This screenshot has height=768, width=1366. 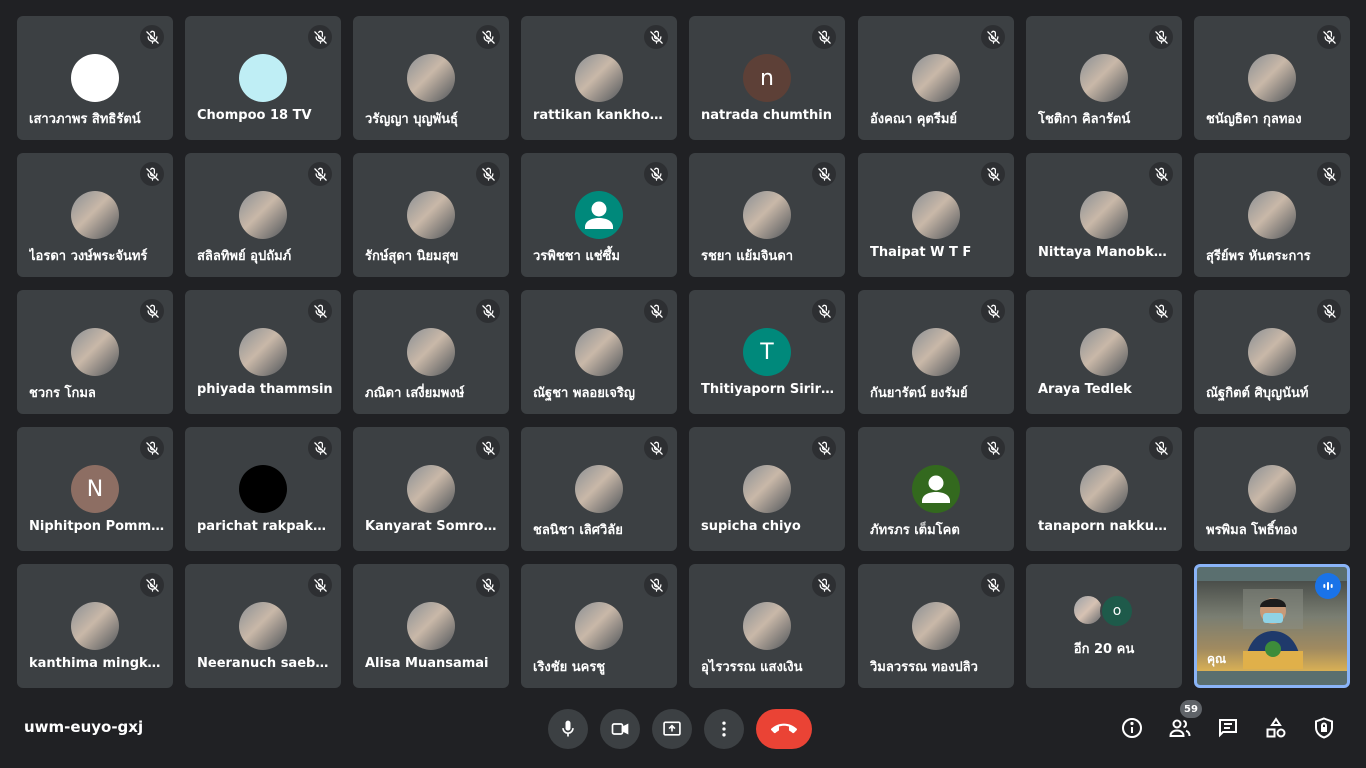 I want to click on participant-tile: T Thitiyaporn Sirirak, so click(x=767, y=352).